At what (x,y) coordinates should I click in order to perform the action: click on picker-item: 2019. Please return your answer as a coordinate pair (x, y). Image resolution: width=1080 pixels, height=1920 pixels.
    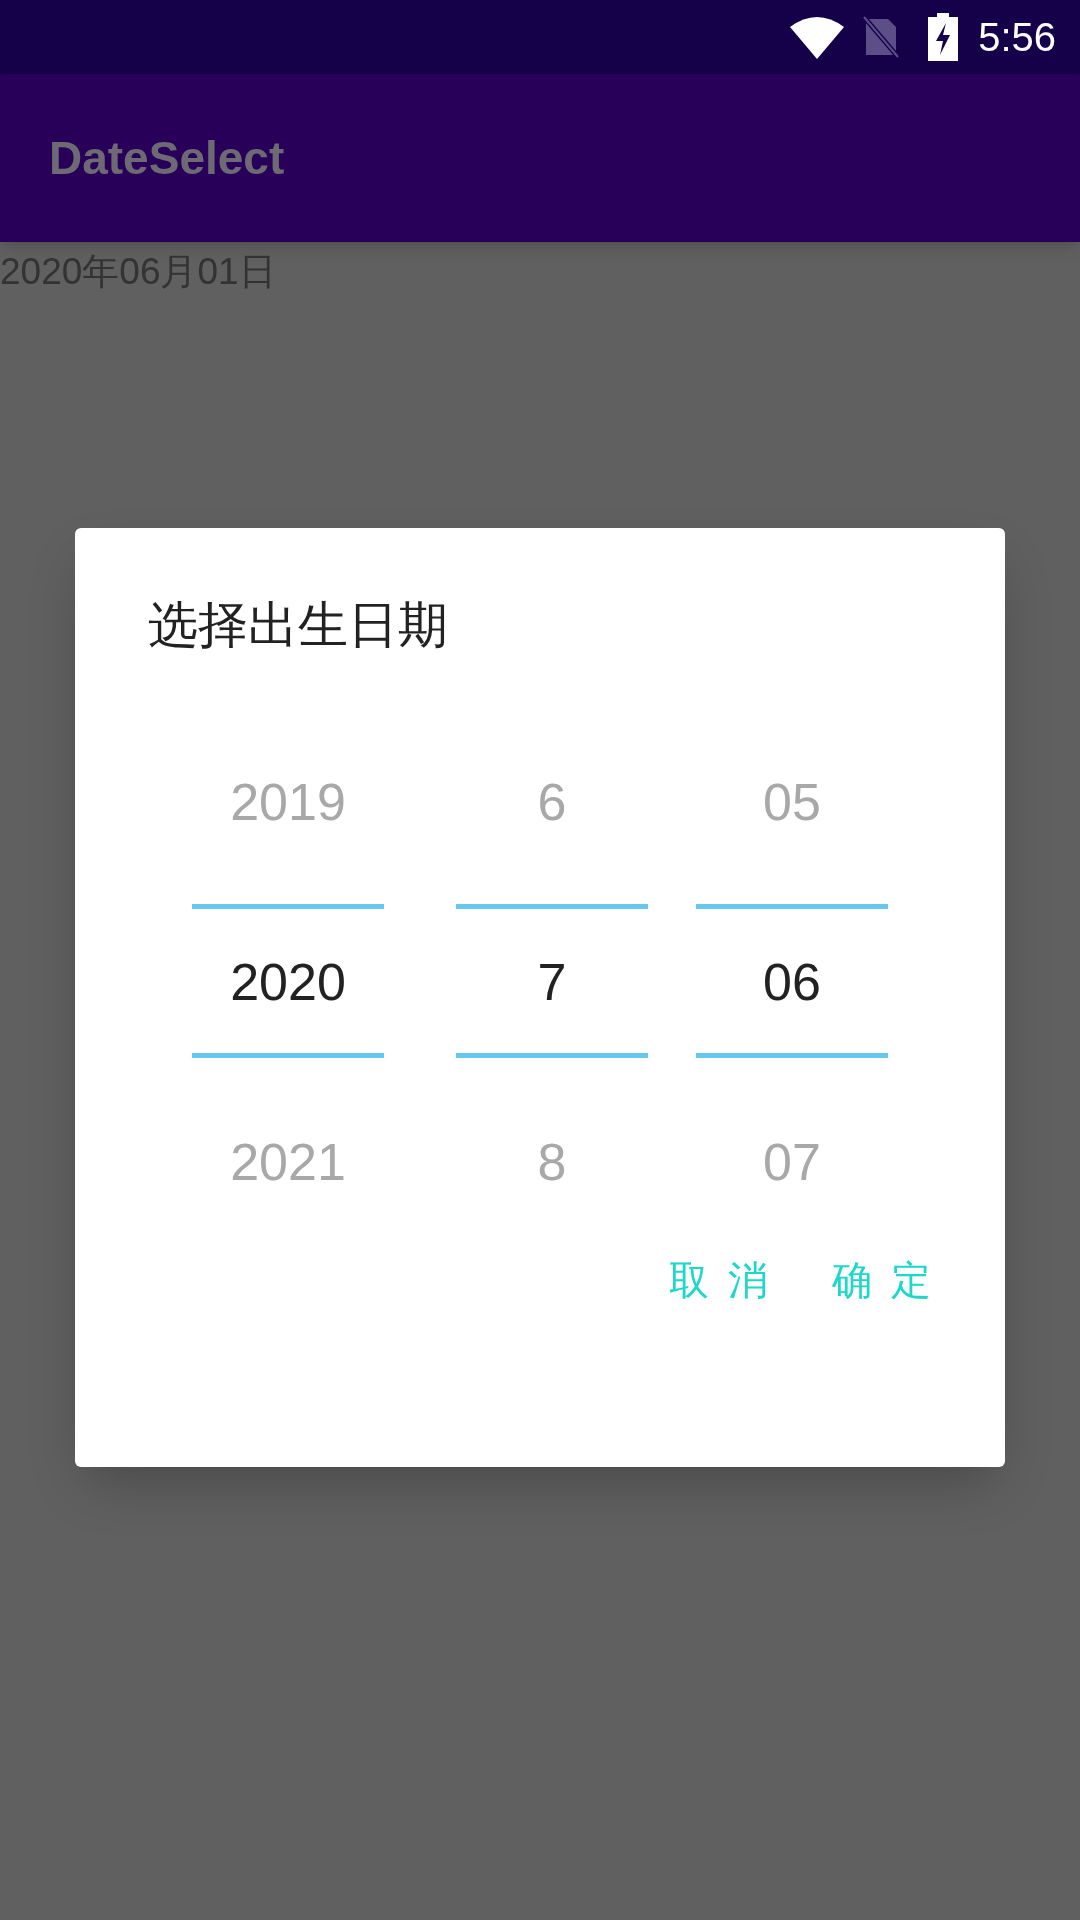
    Looking at the image, I should click on (288, 802).